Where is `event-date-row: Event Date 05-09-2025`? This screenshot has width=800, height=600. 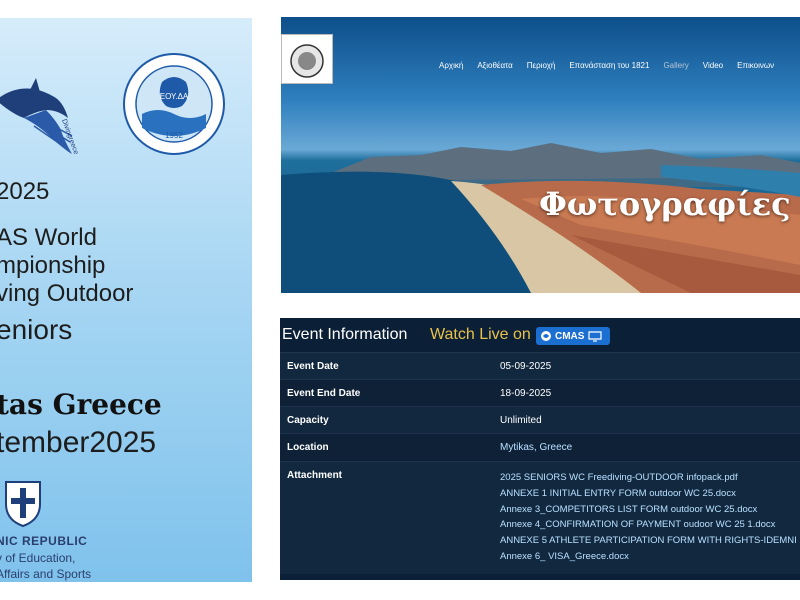
event-date-row: Event Date 05-09-2025 is located at coordinates (540, 365).